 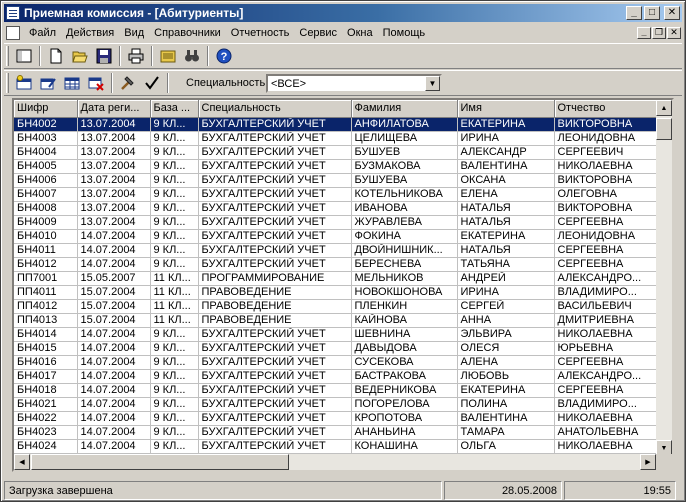 I want to click on column-header-first-name: Имя, so click(x=506, y=109).